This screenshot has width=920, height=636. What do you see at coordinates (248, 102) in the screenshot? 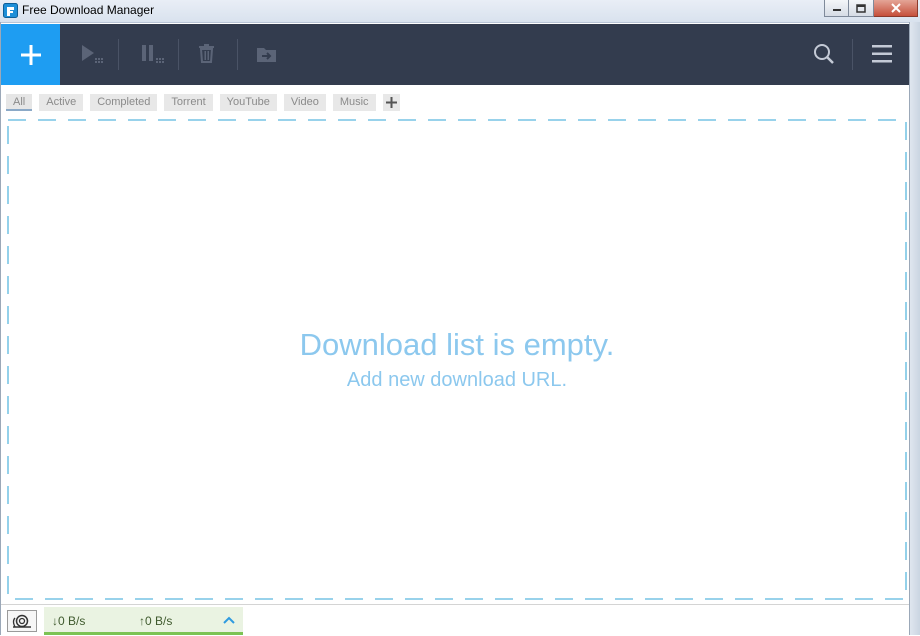
I see `tab-youtube: YouTube` at bounding box center [248, 102].